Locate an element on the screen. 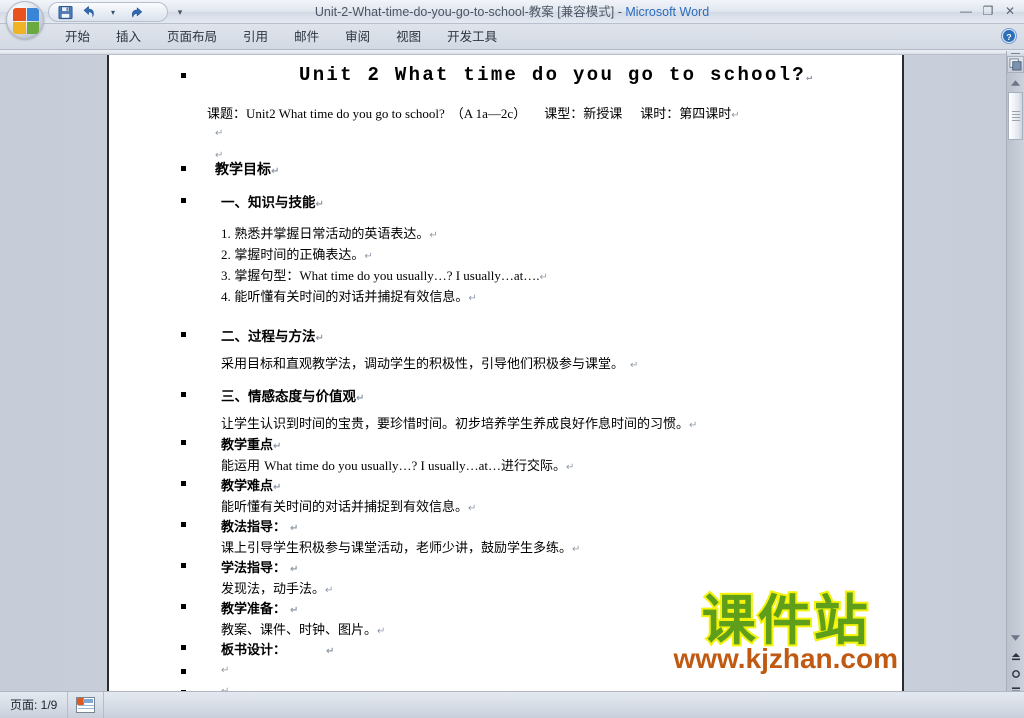  restore-icon: ❐ is located at coordinates (988, 11).